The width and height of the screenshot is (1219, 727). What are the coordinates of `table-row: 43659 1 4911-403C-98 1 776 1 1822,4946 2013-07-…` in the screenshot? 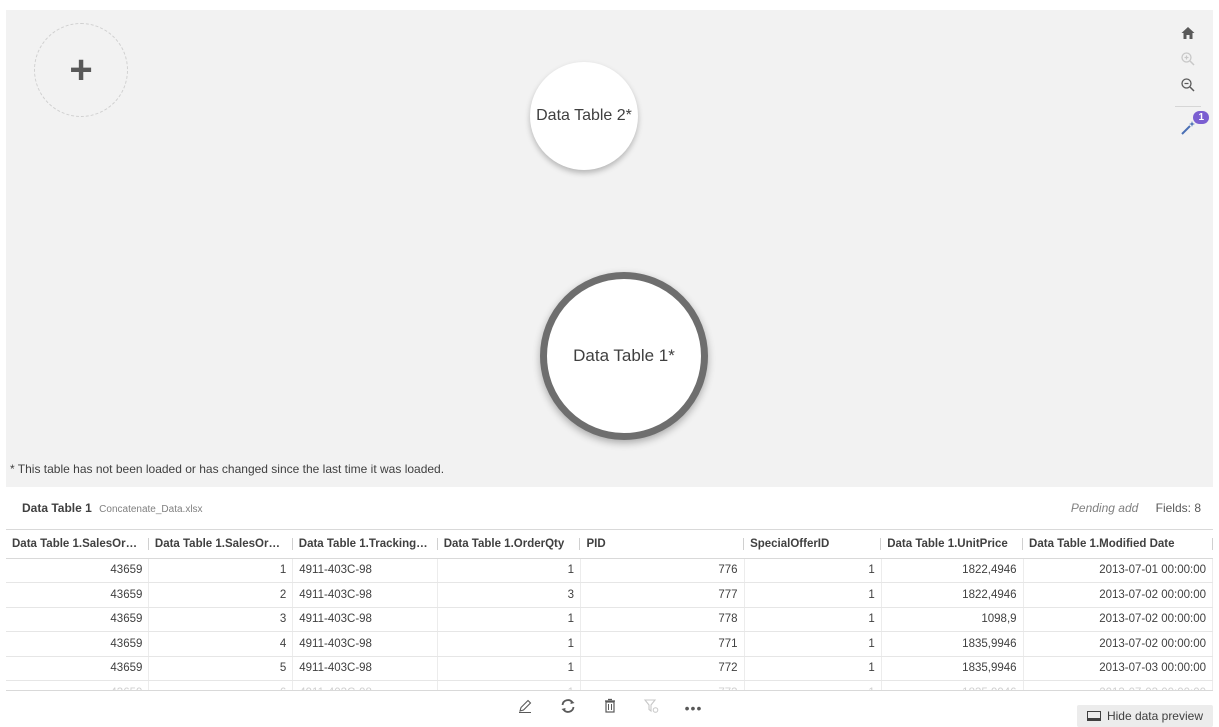 It's located at (609, 570).